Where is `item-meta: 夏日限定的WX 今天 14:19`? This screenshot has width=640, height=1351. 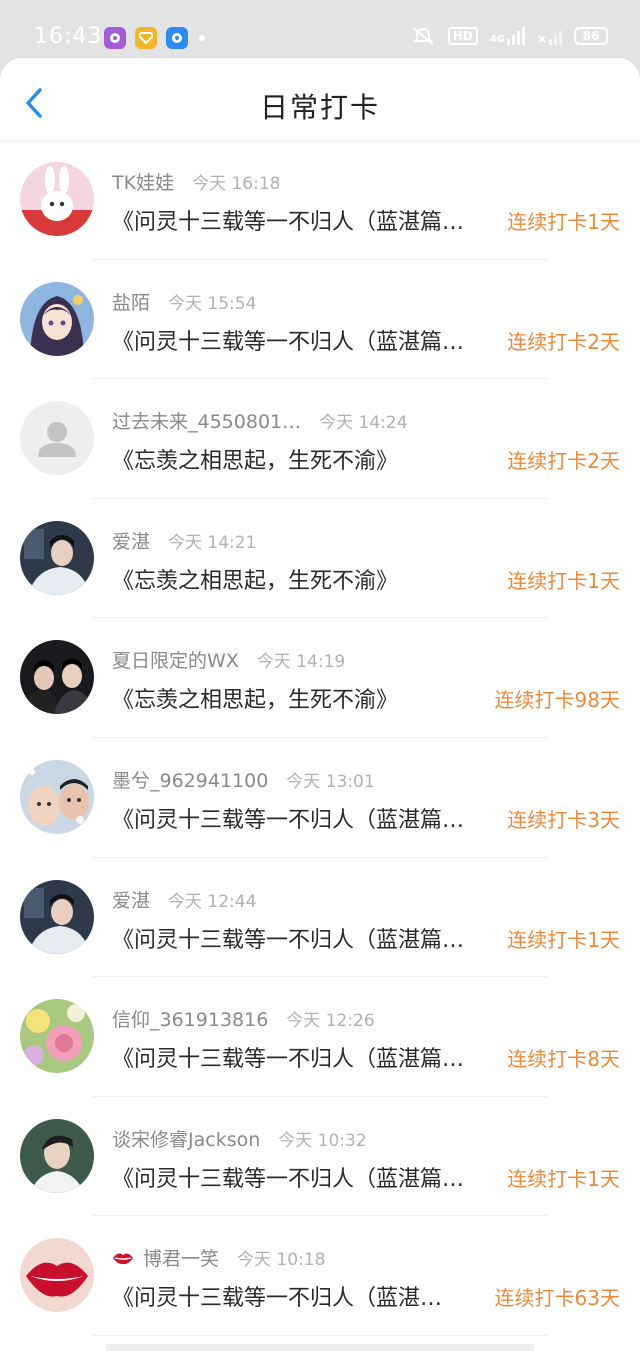
item-meta: 夏日限定的WX 今天 14:19 is located at coordinates (228, 659).